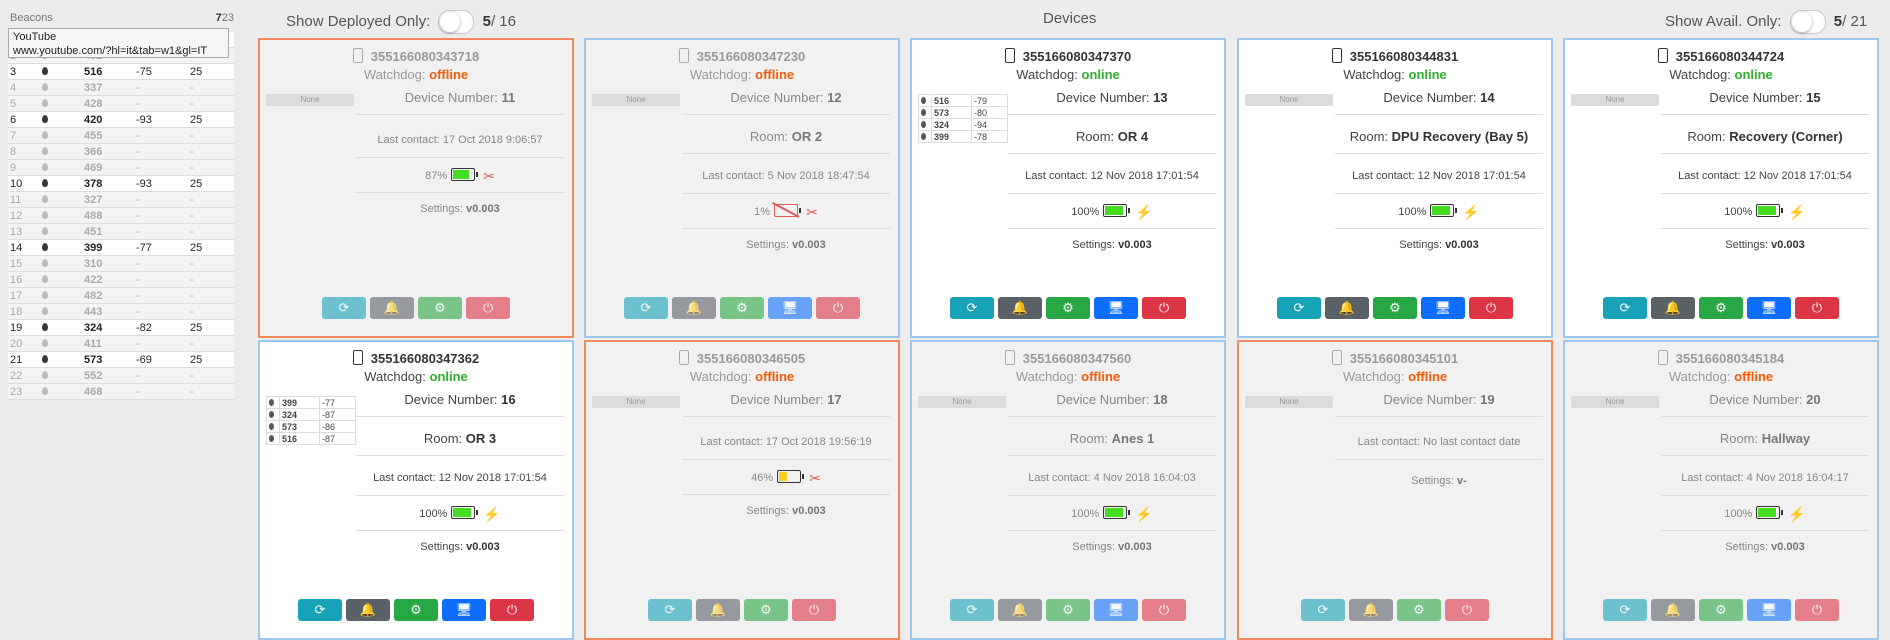  I want to click on last-contact: Last contact: 5 Nov 2018 18:47:54, so click(786, 176).